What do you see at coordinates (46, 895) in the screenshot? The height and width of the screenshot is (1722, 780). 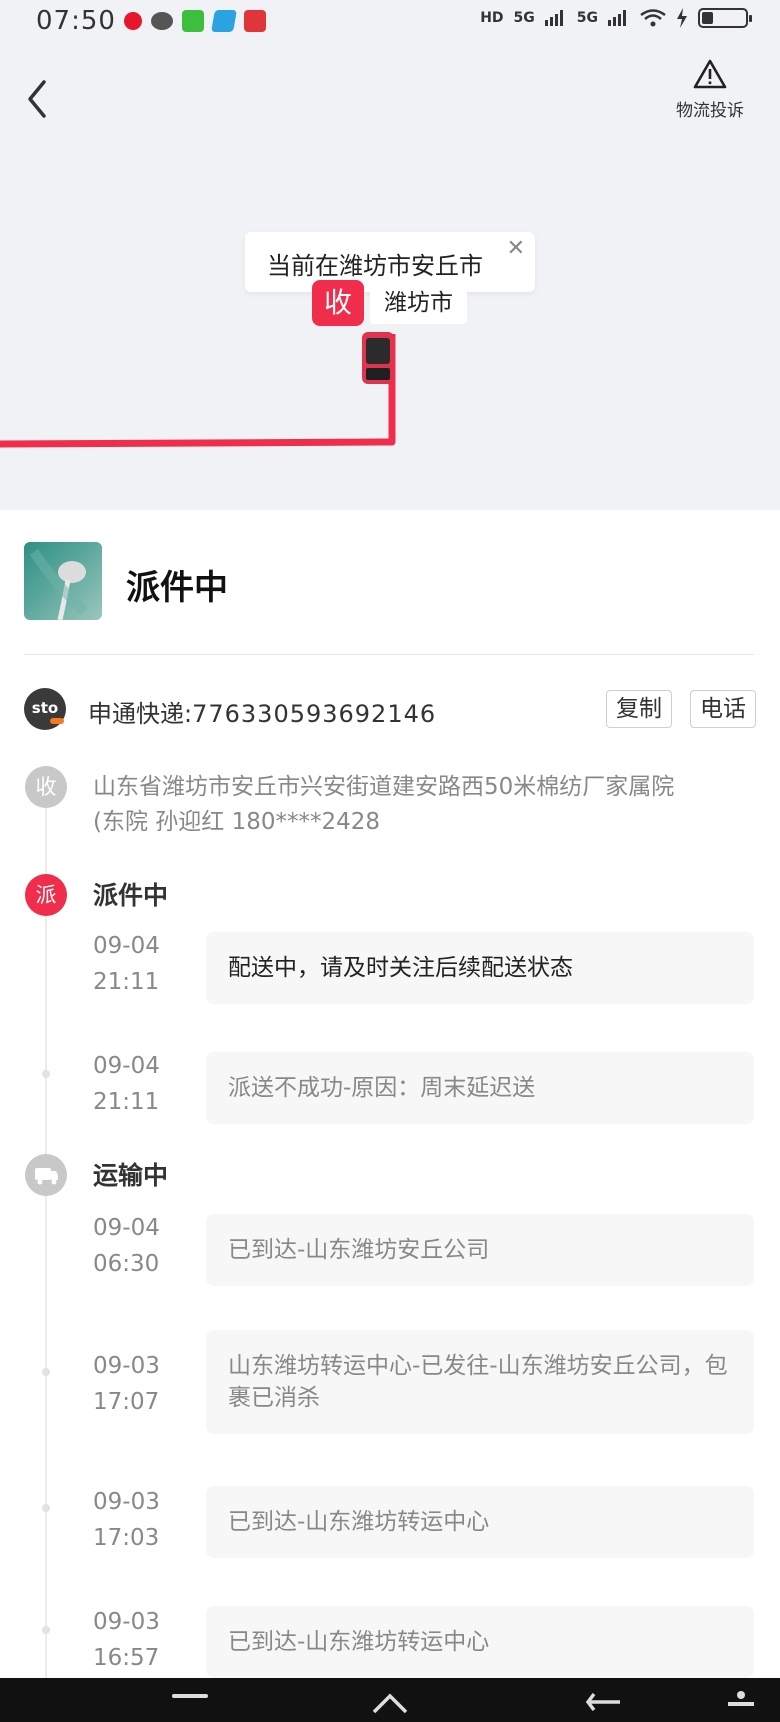 I see `delivering-node: 派` at bounding box center [46, 895].